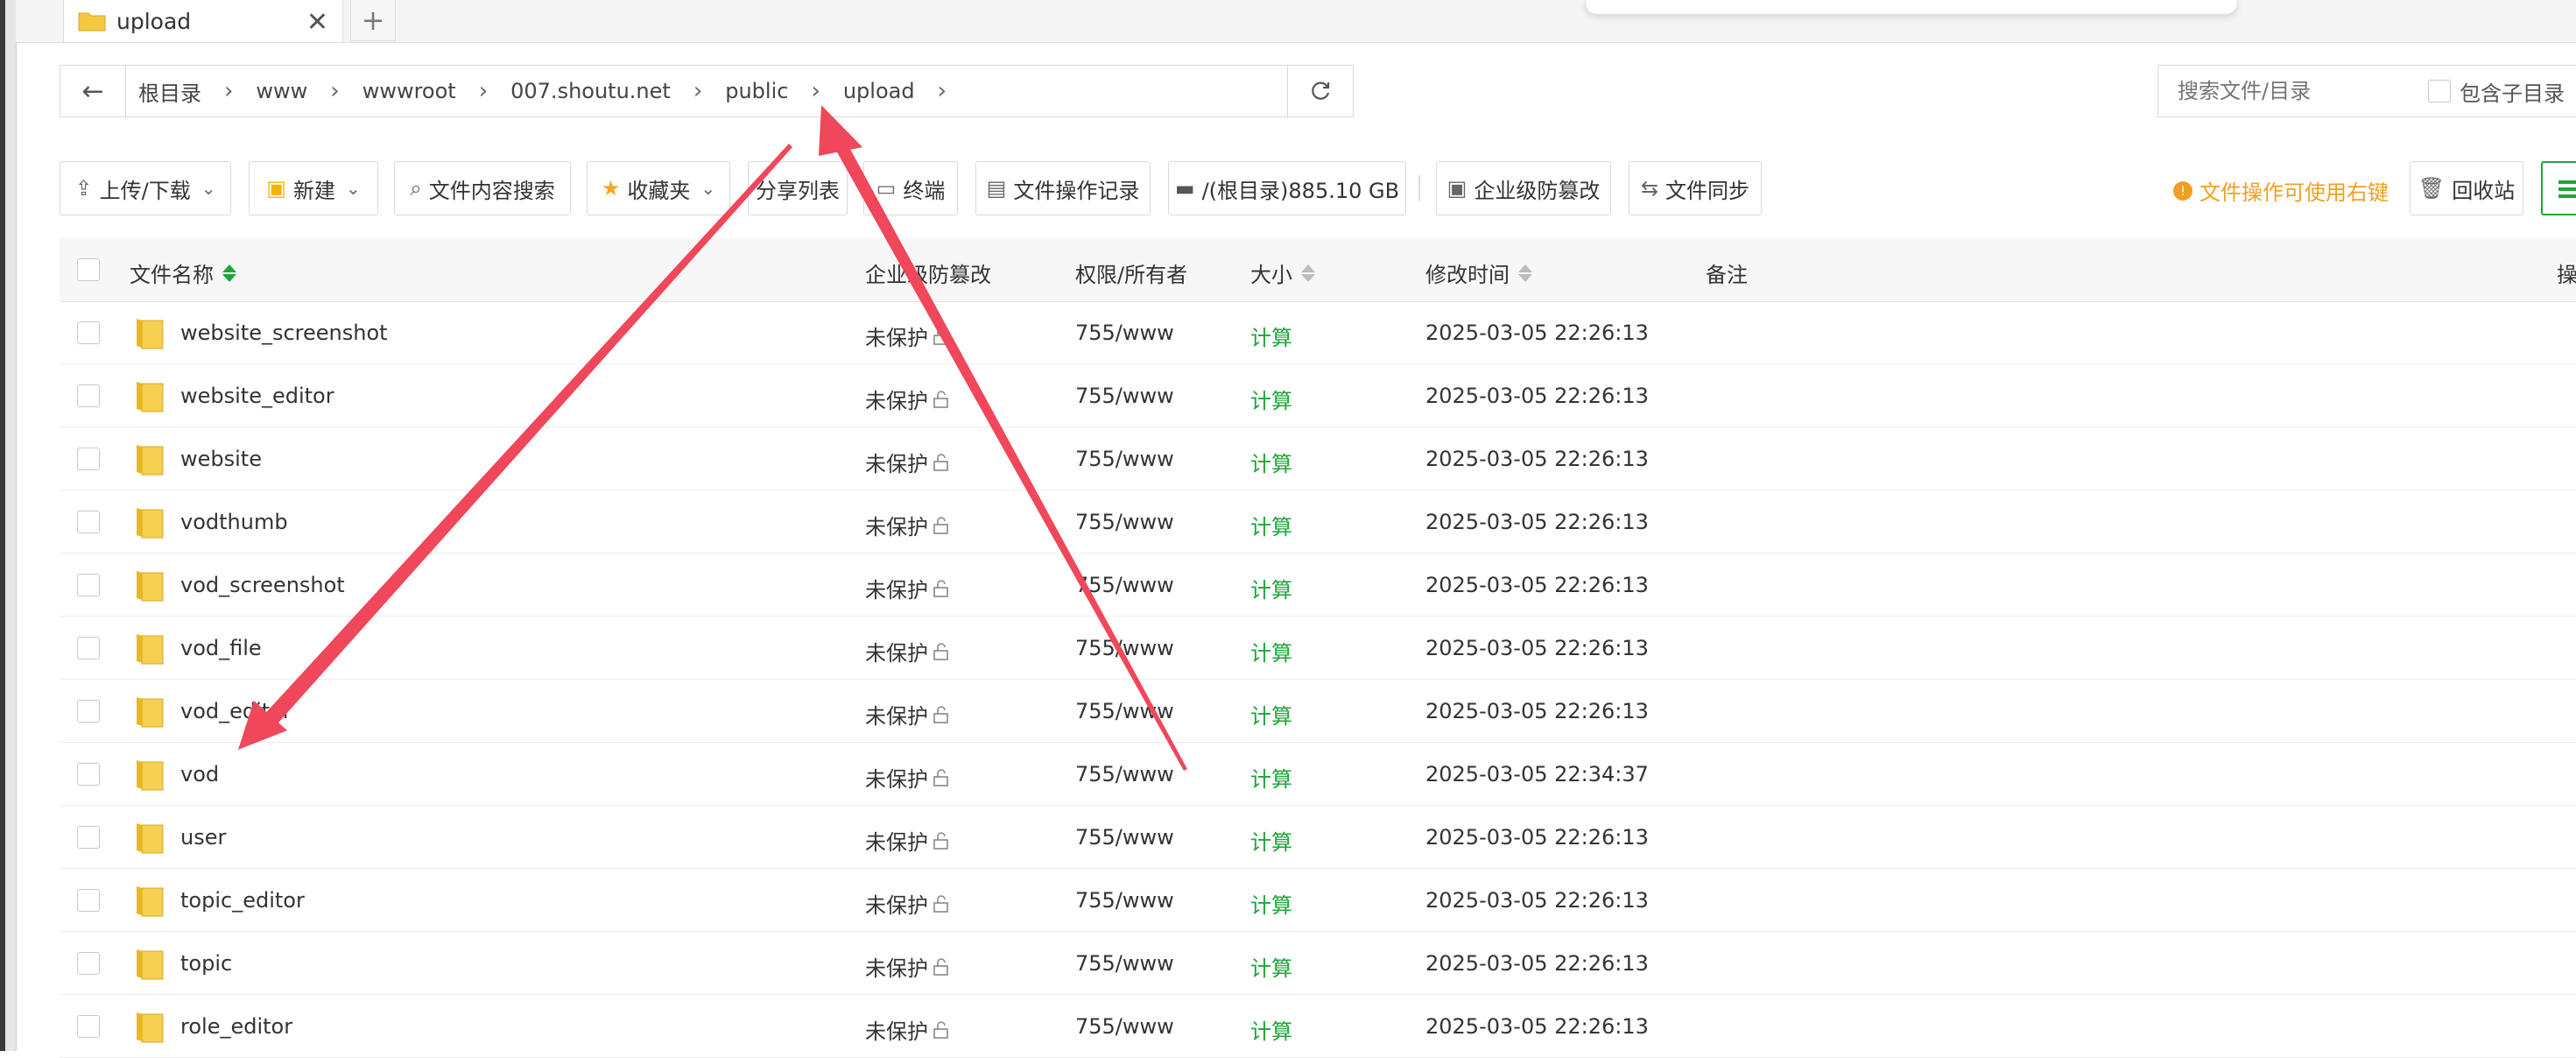 Image resolution: width=2576 pixels, height=1058 pixels. I want to click on breadcrumb-item: www, so click(281, 91).